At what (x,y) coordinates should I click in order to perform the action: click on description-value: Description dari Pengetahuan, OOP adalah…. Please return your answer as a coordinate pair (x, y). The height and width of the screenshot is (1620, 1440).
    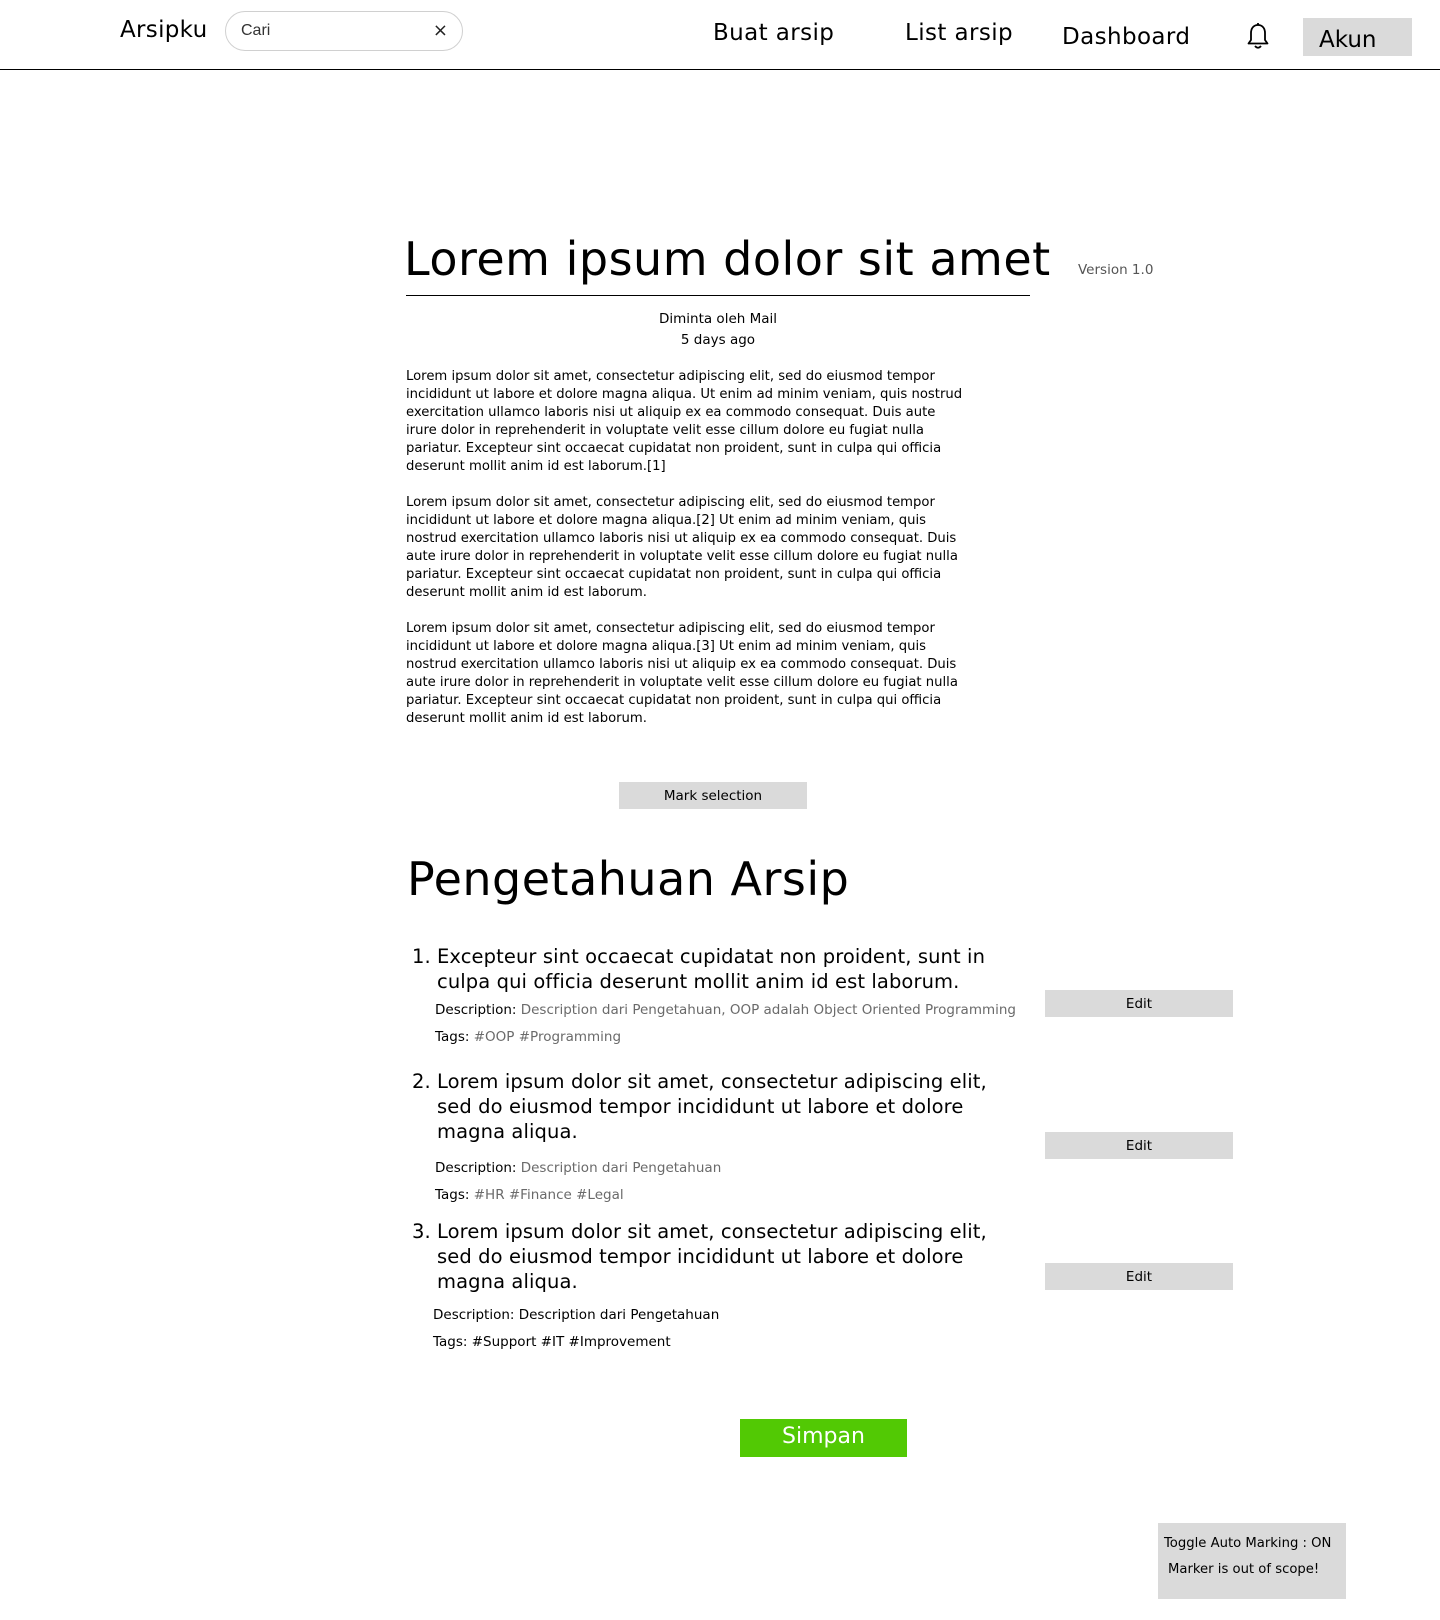
    Looking at the image, I should click on (768, 1010).